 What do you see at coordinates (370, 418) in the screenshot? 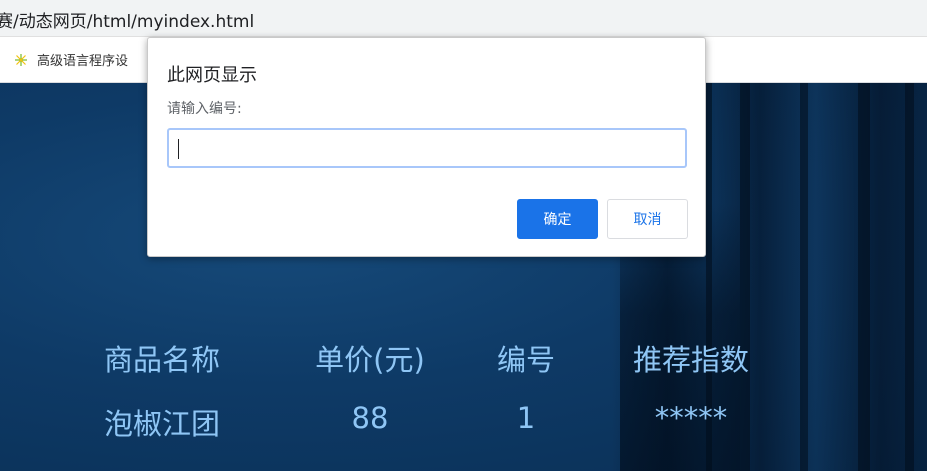
I see `cell-unit-price: 88` at bounding box center [370, 418].